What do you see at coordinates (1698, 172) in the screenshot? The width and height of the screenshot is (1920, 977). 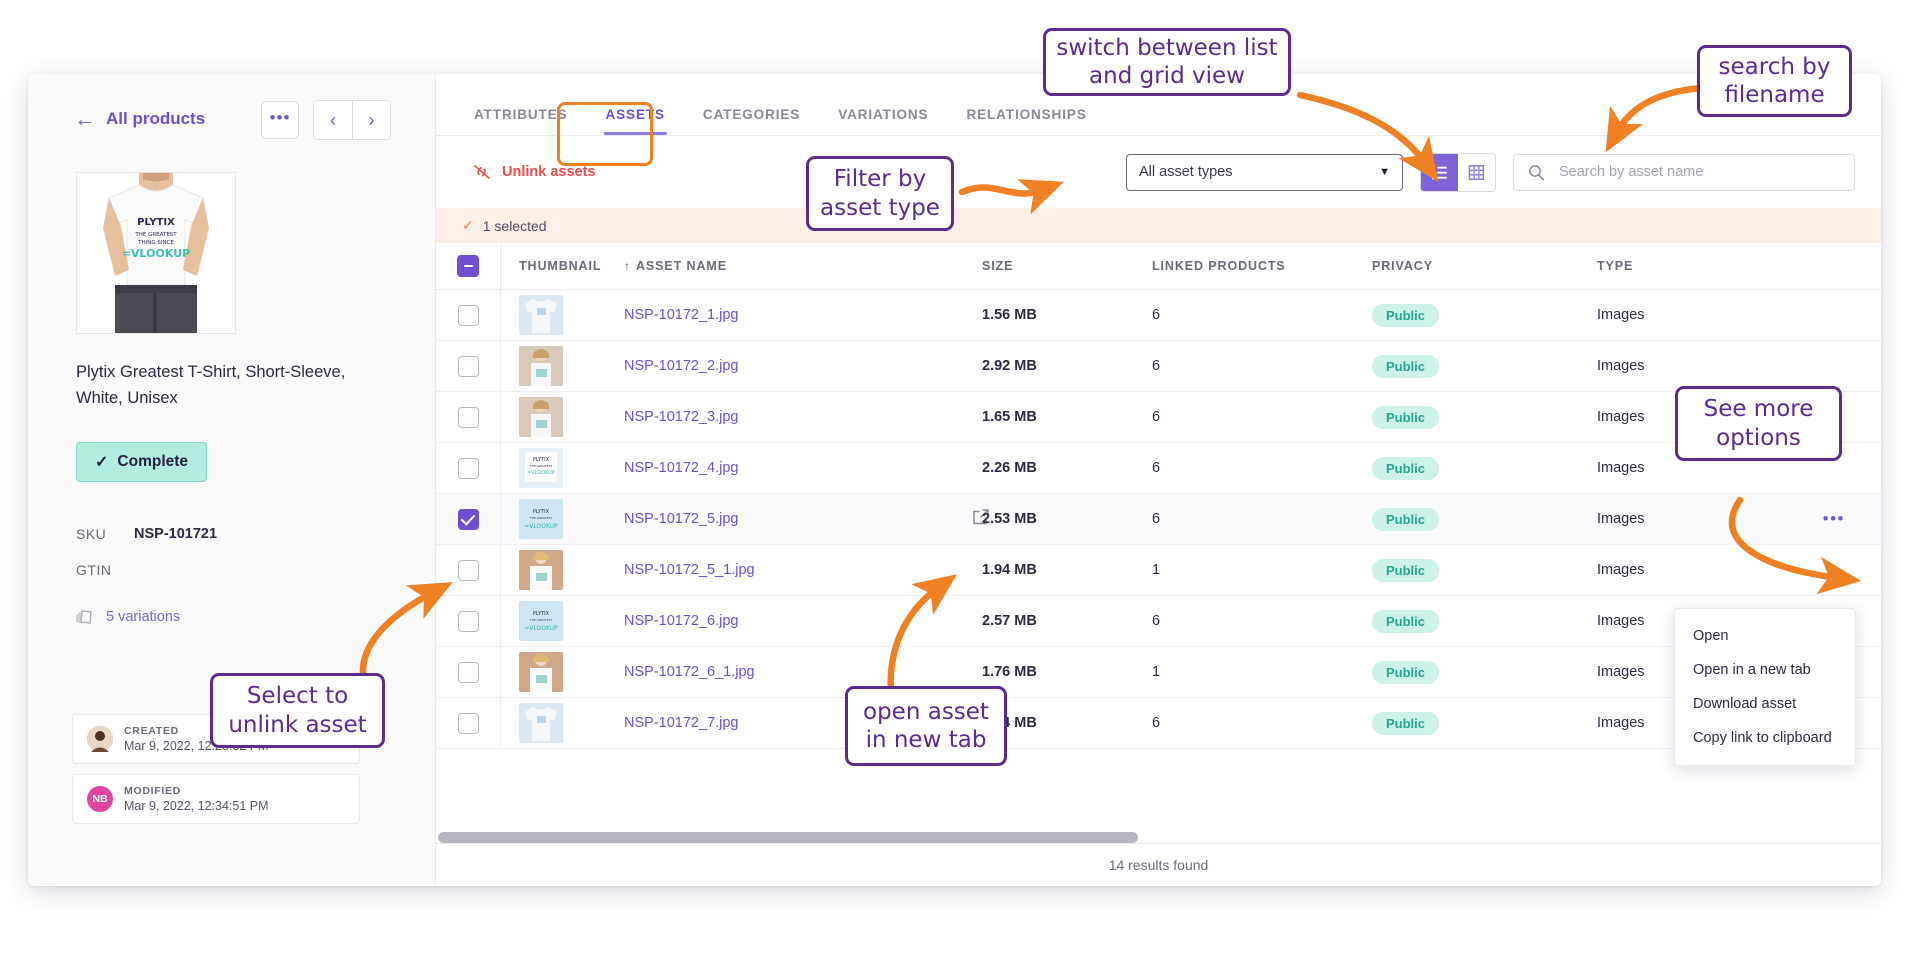 I see `search-input` at bounding box center [1698, 172].